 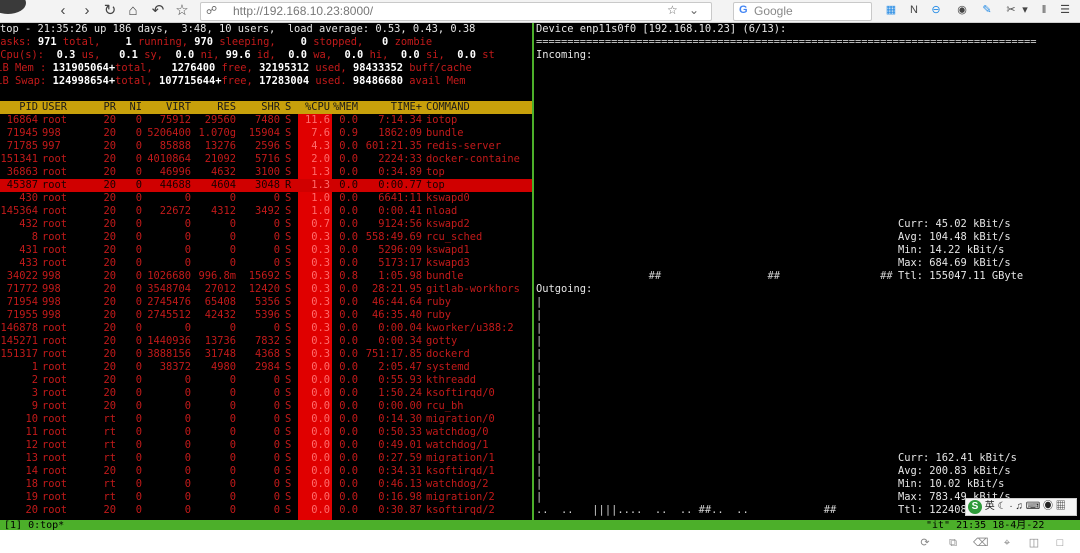 I want to click on column-header: USER, so click(x=54, y=107).